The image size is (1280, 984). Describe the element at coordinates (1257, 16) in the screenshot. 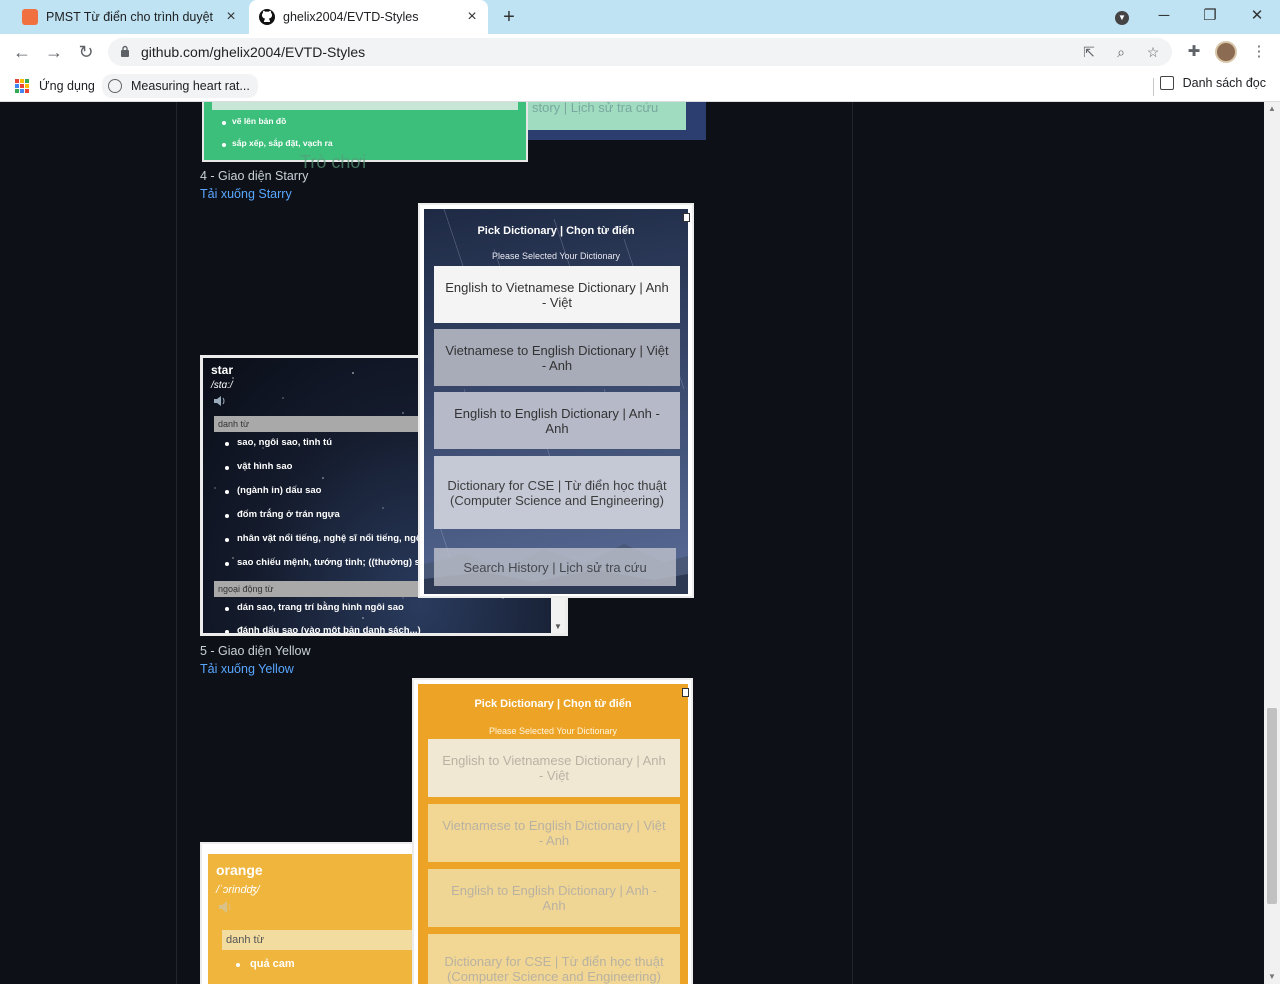

I see `close-window-icon: ✕` at that location.